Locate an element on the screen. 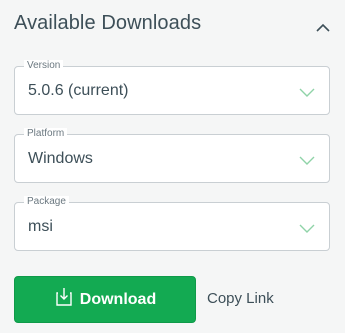 This screenshot has height=333, width=345. platform-label: Platform is located at coordinates (46, 134).